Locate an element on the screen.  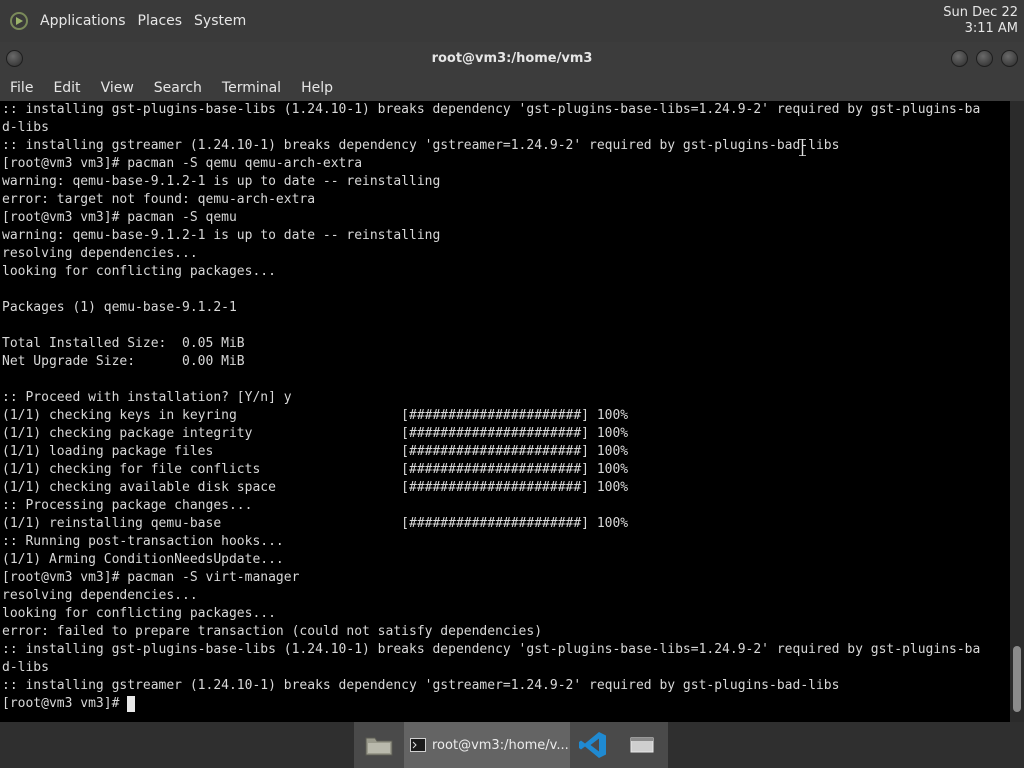
terminal-line: error: target not found: qemu-arch-extra is located at coordinates (159, 199).